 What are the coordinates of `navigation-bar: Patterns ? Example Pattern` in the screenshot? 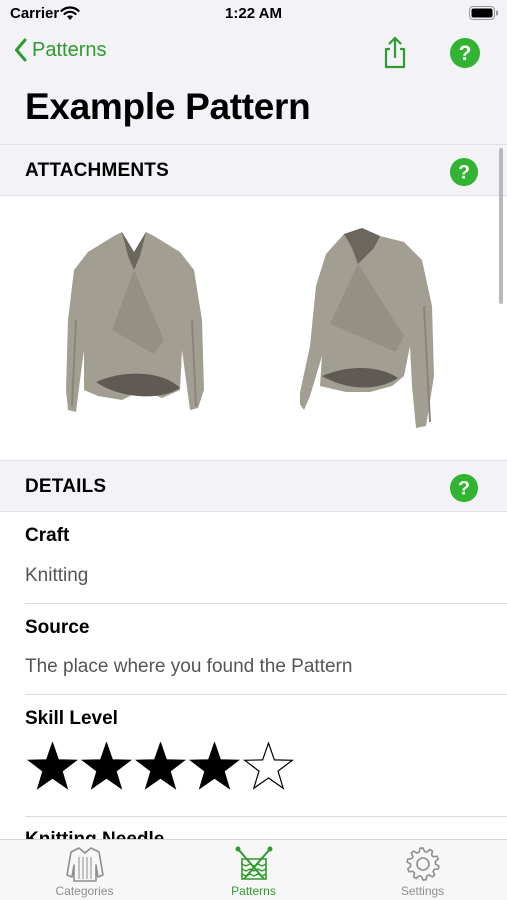 It's located at (253, 86).